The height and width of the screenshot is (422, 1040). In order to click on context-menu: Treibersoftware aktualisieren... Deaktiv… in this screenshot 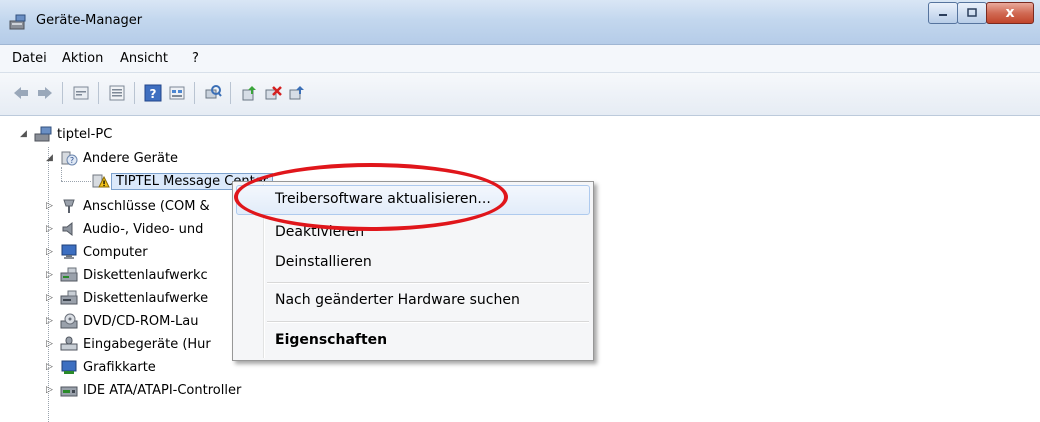, I will do `click(413, 271)`.